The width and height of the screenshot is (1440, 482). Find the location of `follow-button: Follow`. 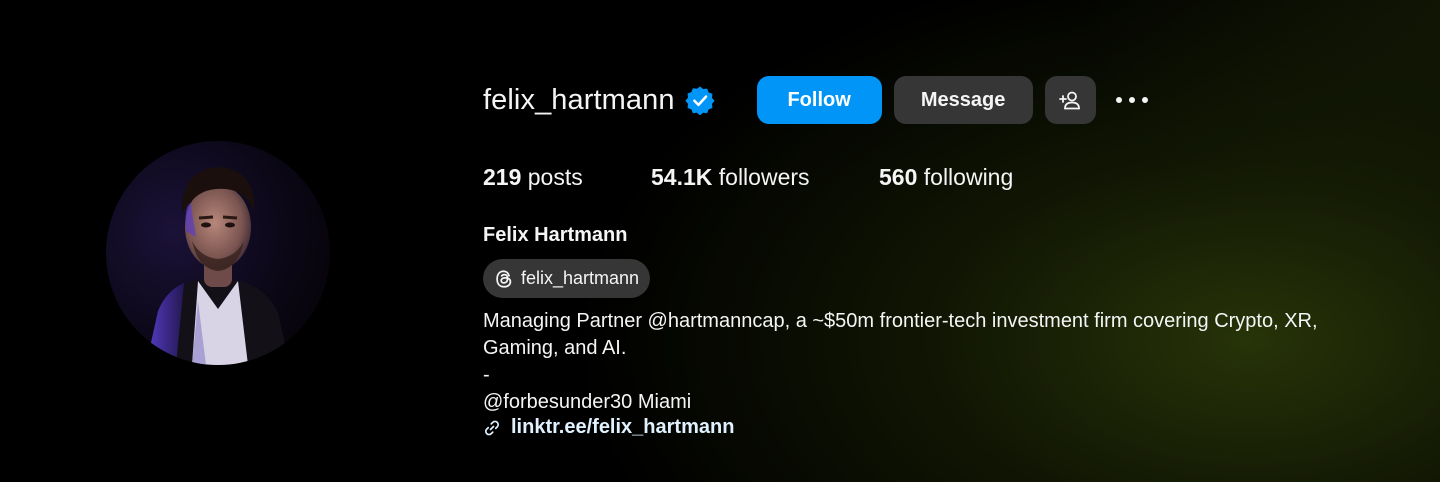

follow-button: Follow is located at coordinates (819, 100).